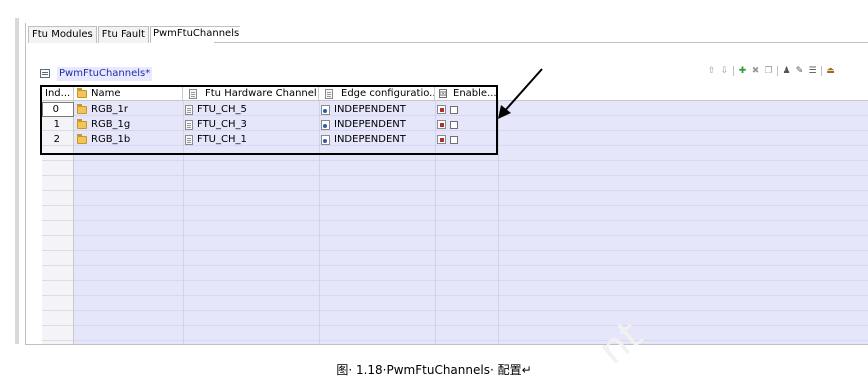  What do you see at coordinates (62, 34) in the screenshot?
I see `tab-ftu-modules: Ftu Modules` at bounding box center [62, 34].